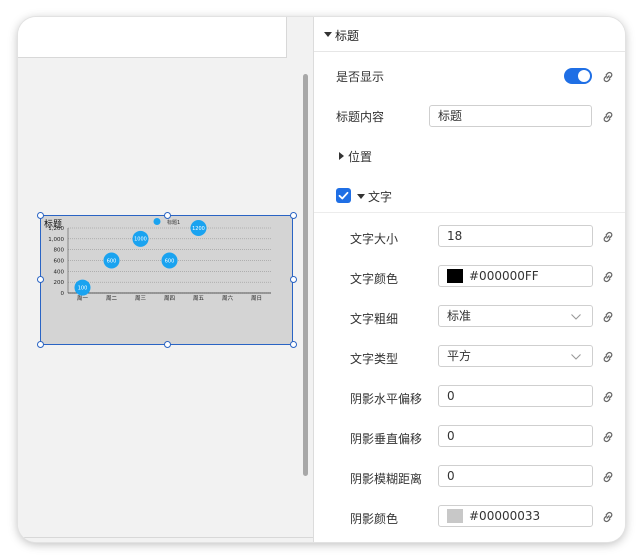 The height and width of the screenshot is (560, 643). I want to click on y-tick-label: 1,200, so click(56, 229).